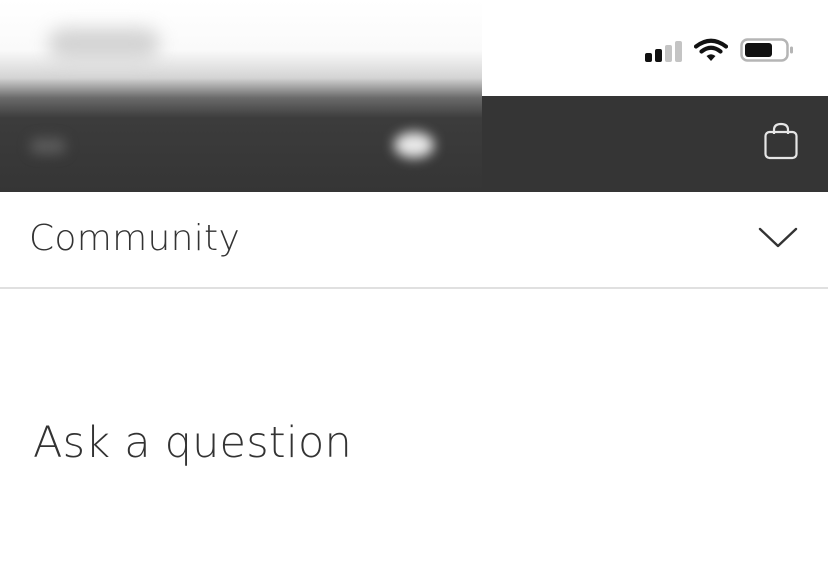 The width and height of the screenshot is (828, 575). What do you see at coordinates (711, 49) in the screenshot?
I see `wifi-icon` at bounding box center [711, 49].